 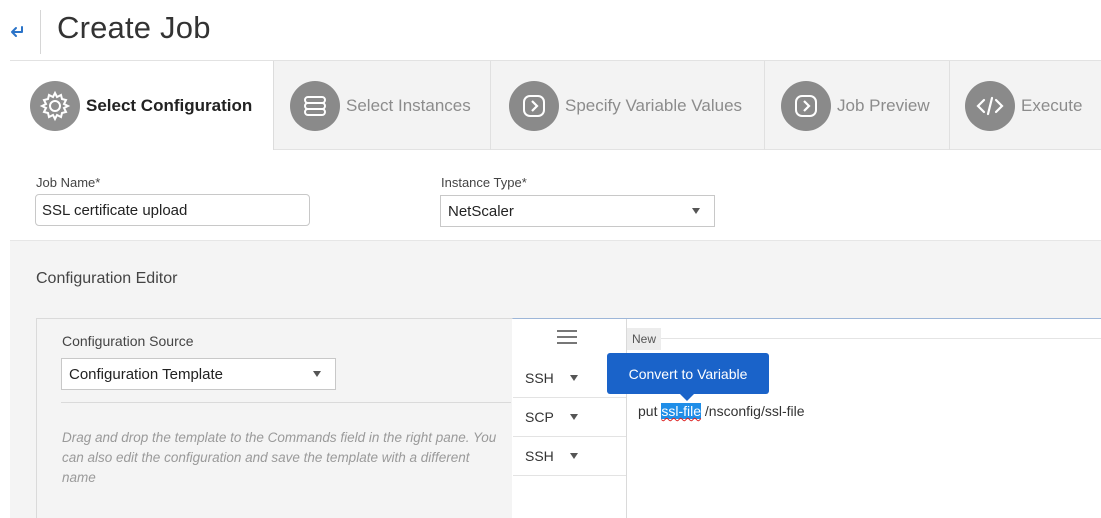 I want to click on instance-type-select: NetScaler, so click(x=577, y=211).